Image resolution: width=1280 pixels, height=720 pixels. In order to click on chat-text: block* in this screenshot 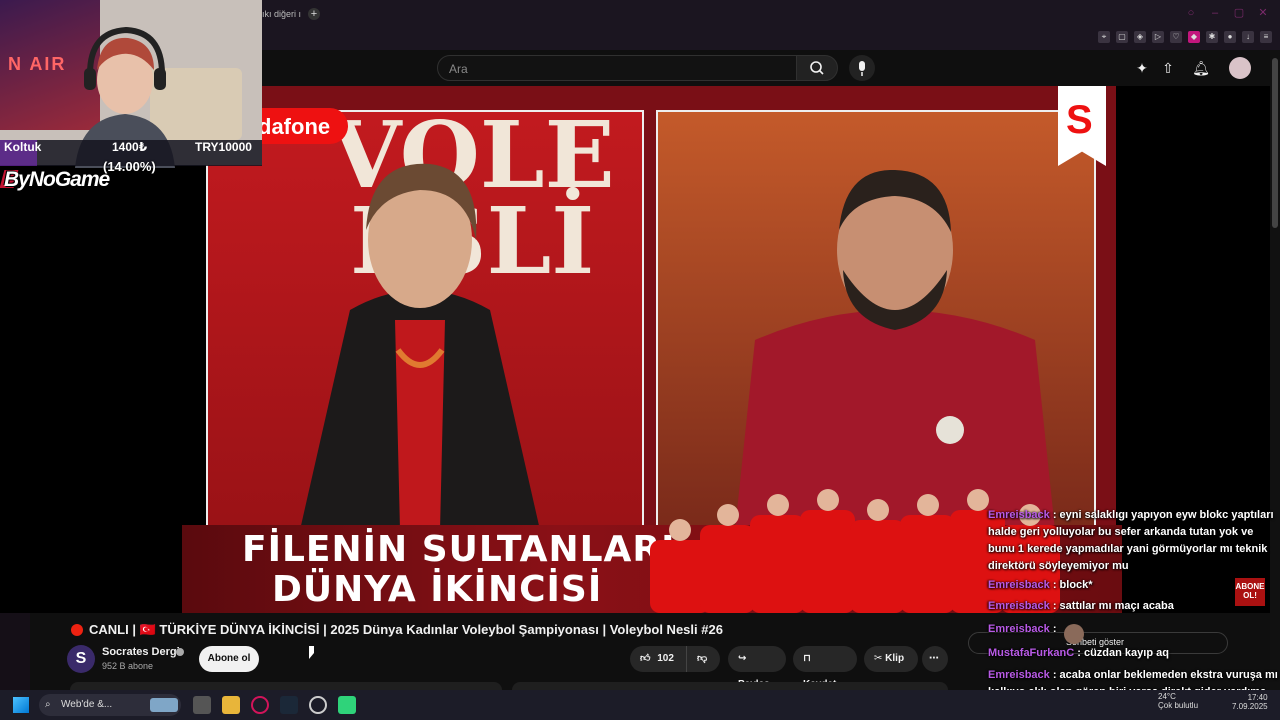, I will do `click(1076, 585)`.